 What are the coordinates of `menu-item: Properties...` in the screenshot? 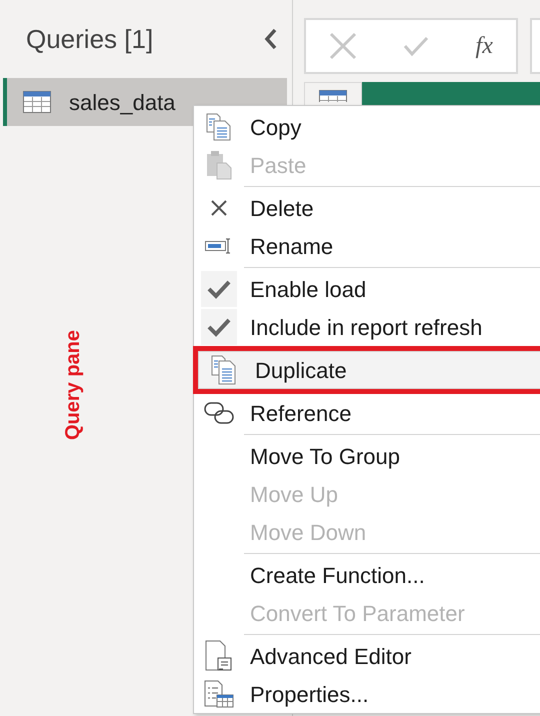 It's located at (367, 694).